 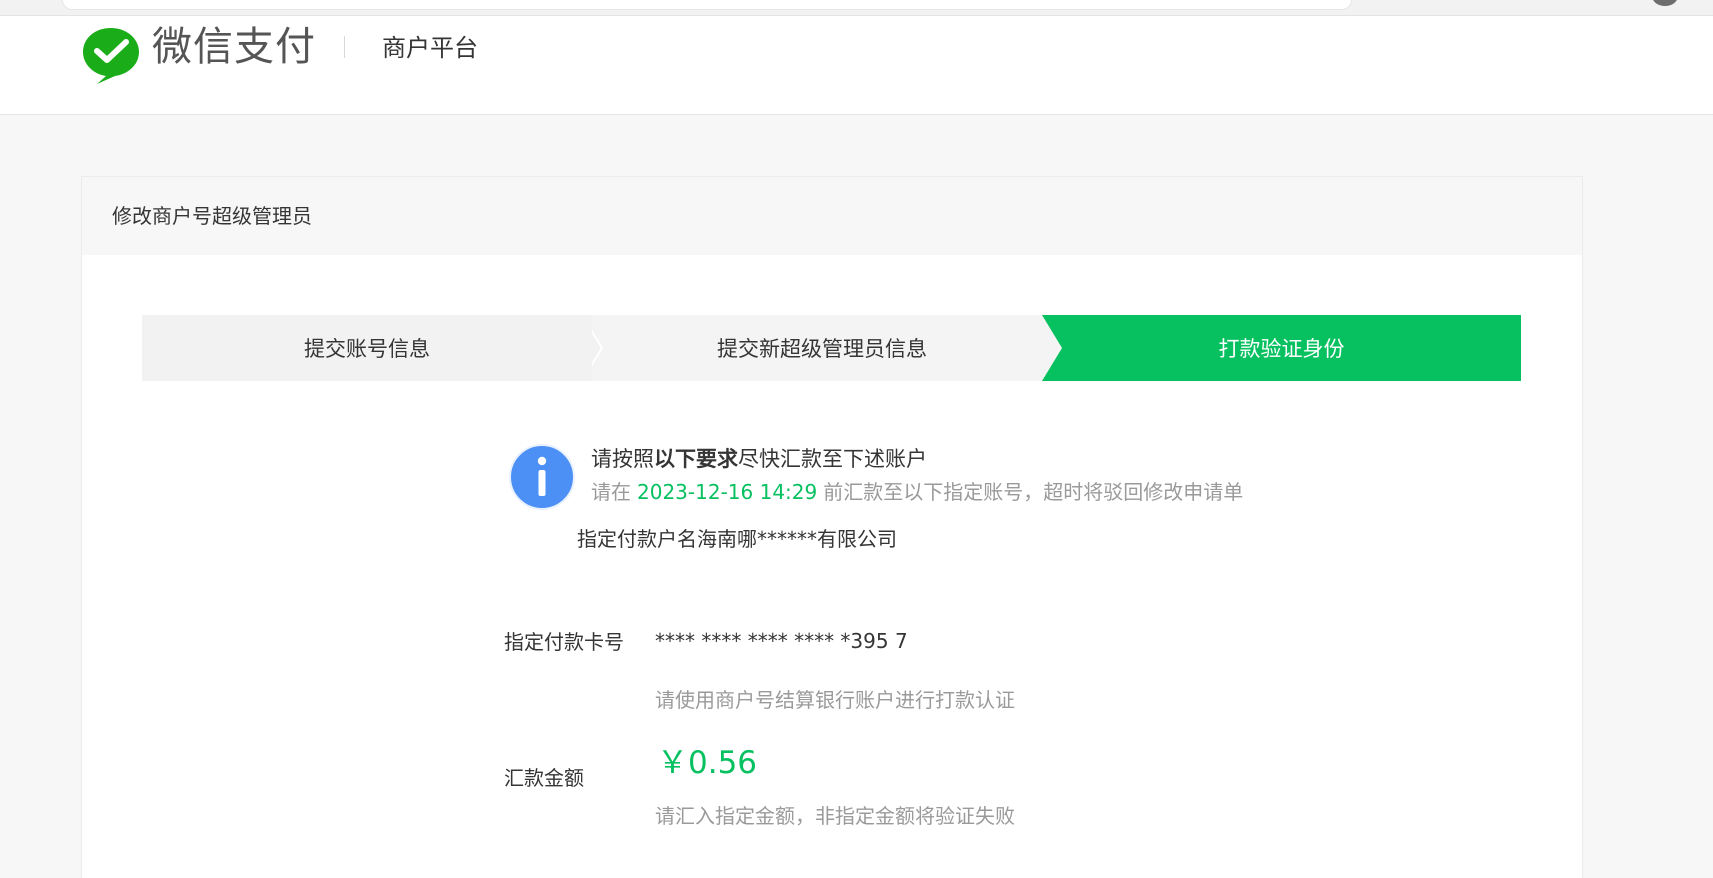 What do you see at coordinates (111, 54) in the screenshot?
I see `wechat-pay-logo-icon` at bounding box center [111, 54].